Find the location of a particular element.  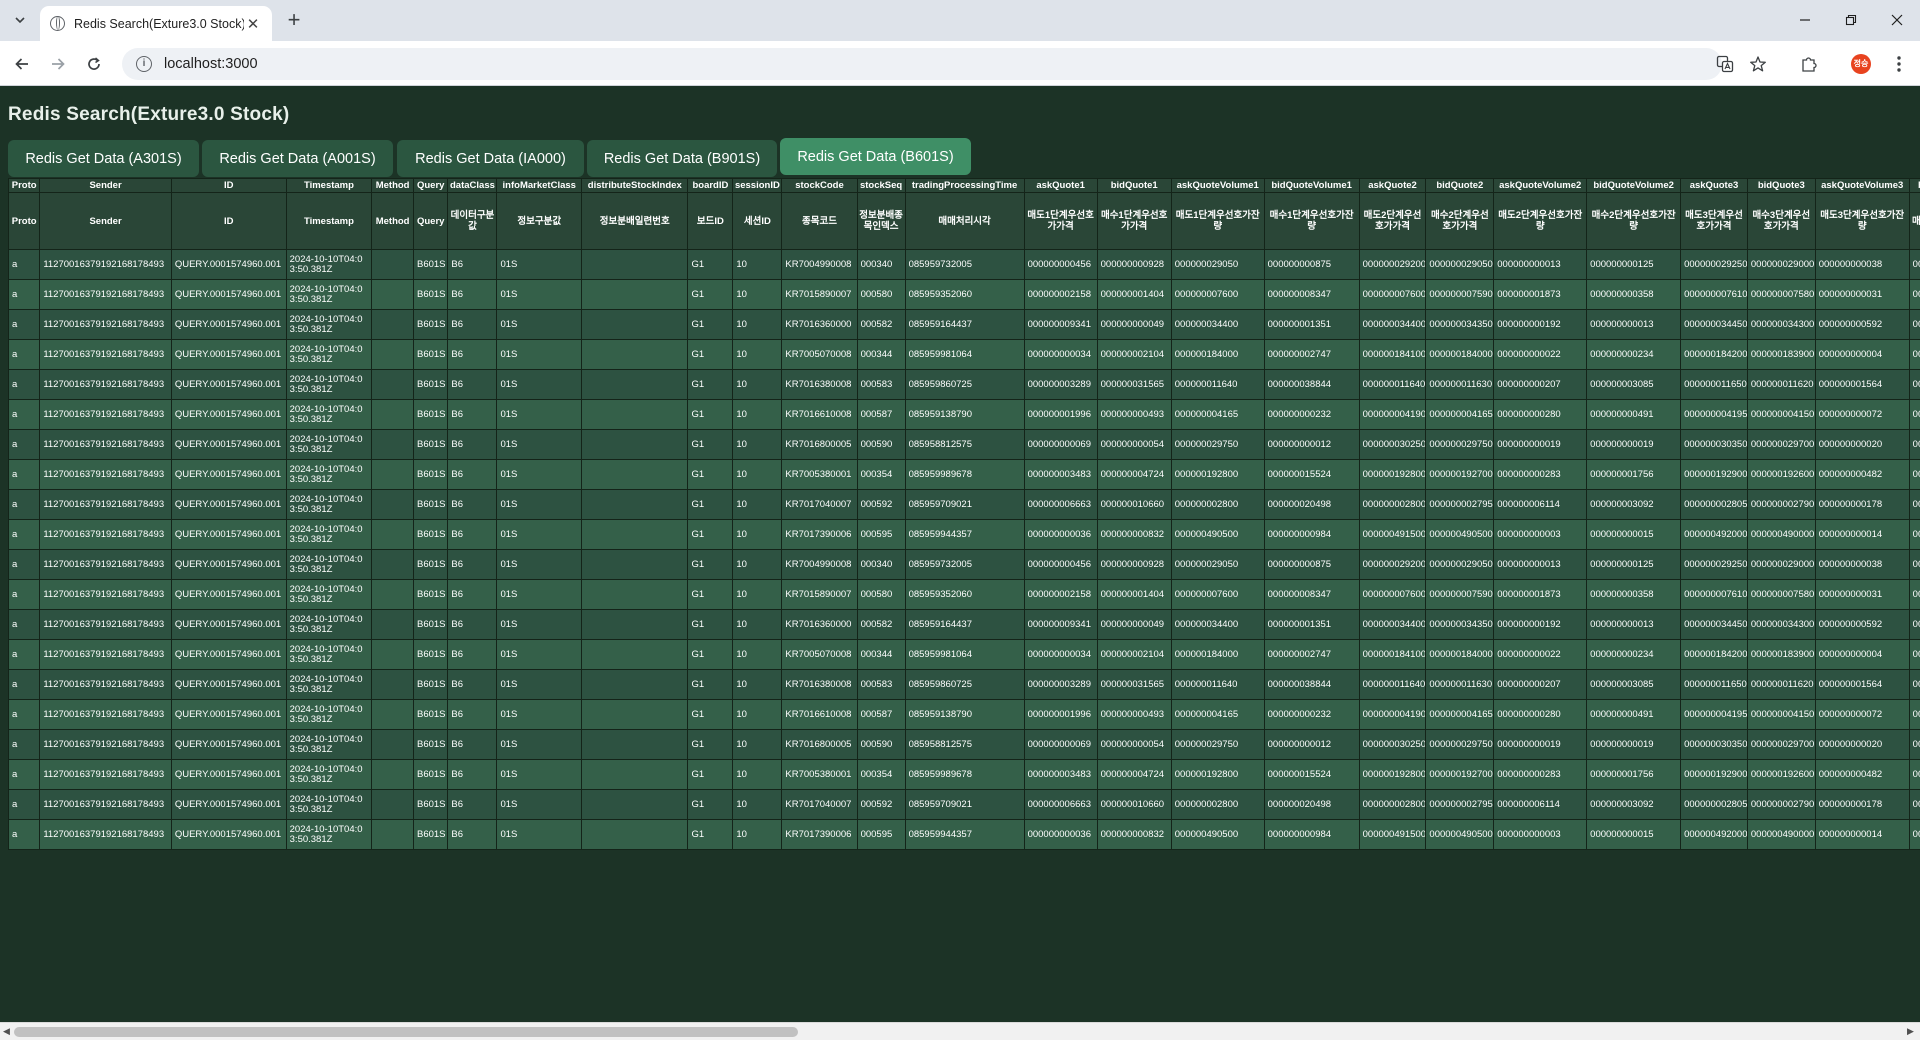

browser-tab-active: Redis Search(Exture3.0 Stock) ✕ is located at coordinates (156, 23).